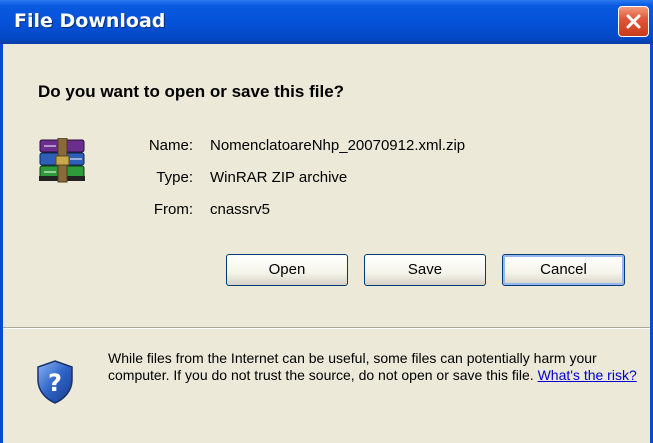 Image resolution: width=653 pixels, height=443 pixels. Describe the element at coordinates (1, 243) in the screenshot. I see `window-border-left` at that location.